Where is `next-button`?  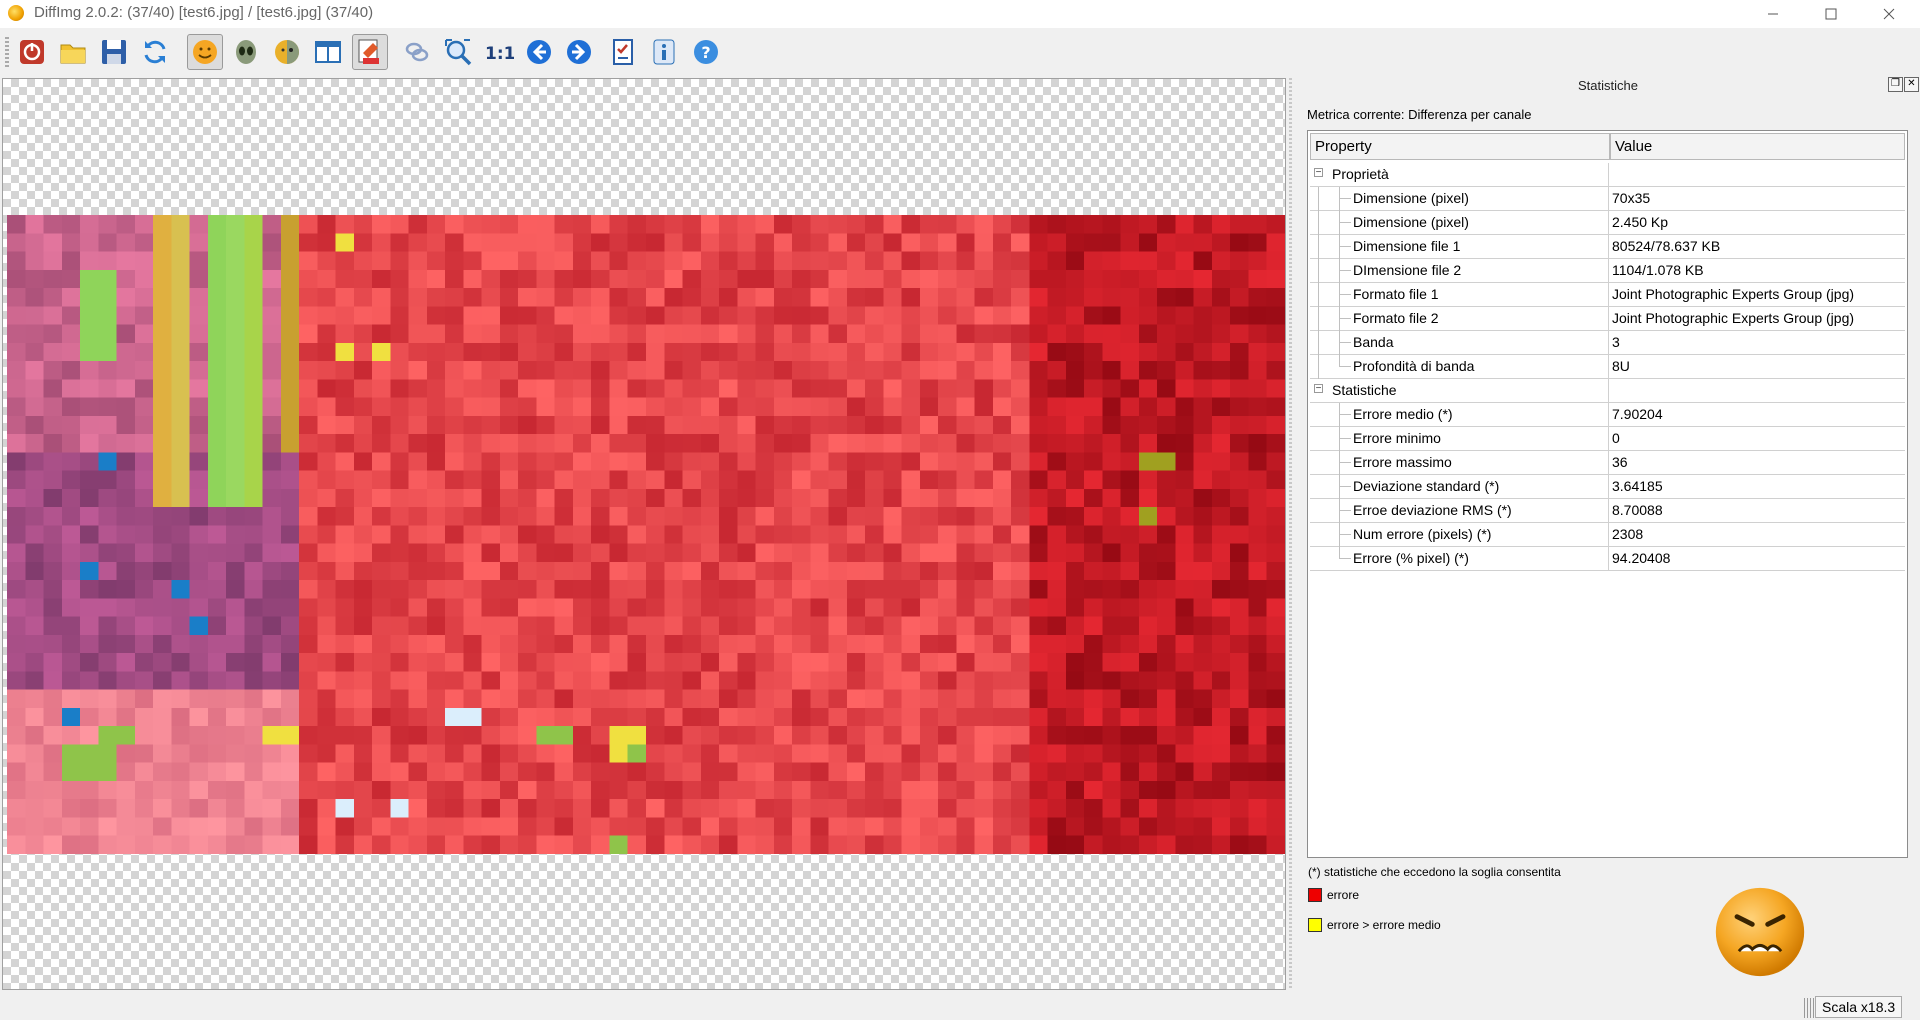 next-button is located at coordinates (579, 52).